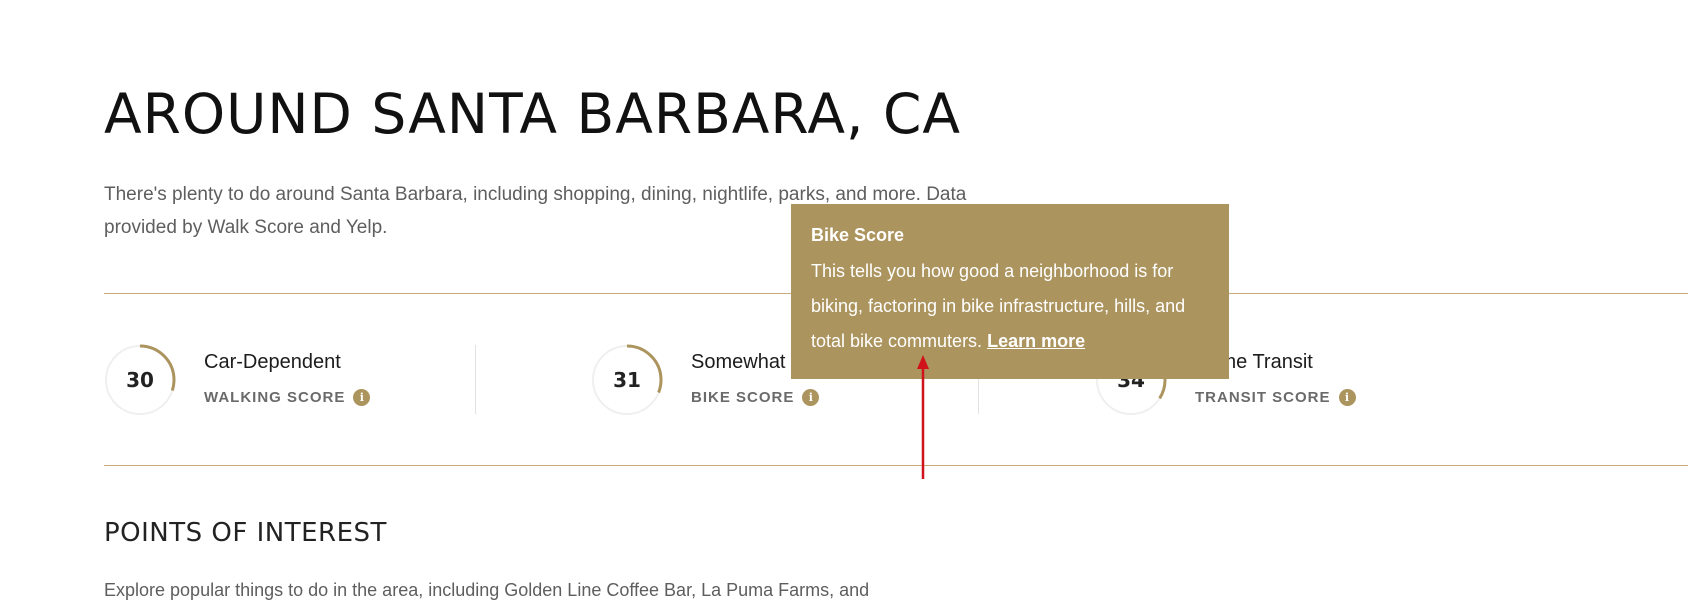 The width and height of the screenshot is (1688, 612). I want to click on walk-score-name: Car-Dependent, so click(272, 362).